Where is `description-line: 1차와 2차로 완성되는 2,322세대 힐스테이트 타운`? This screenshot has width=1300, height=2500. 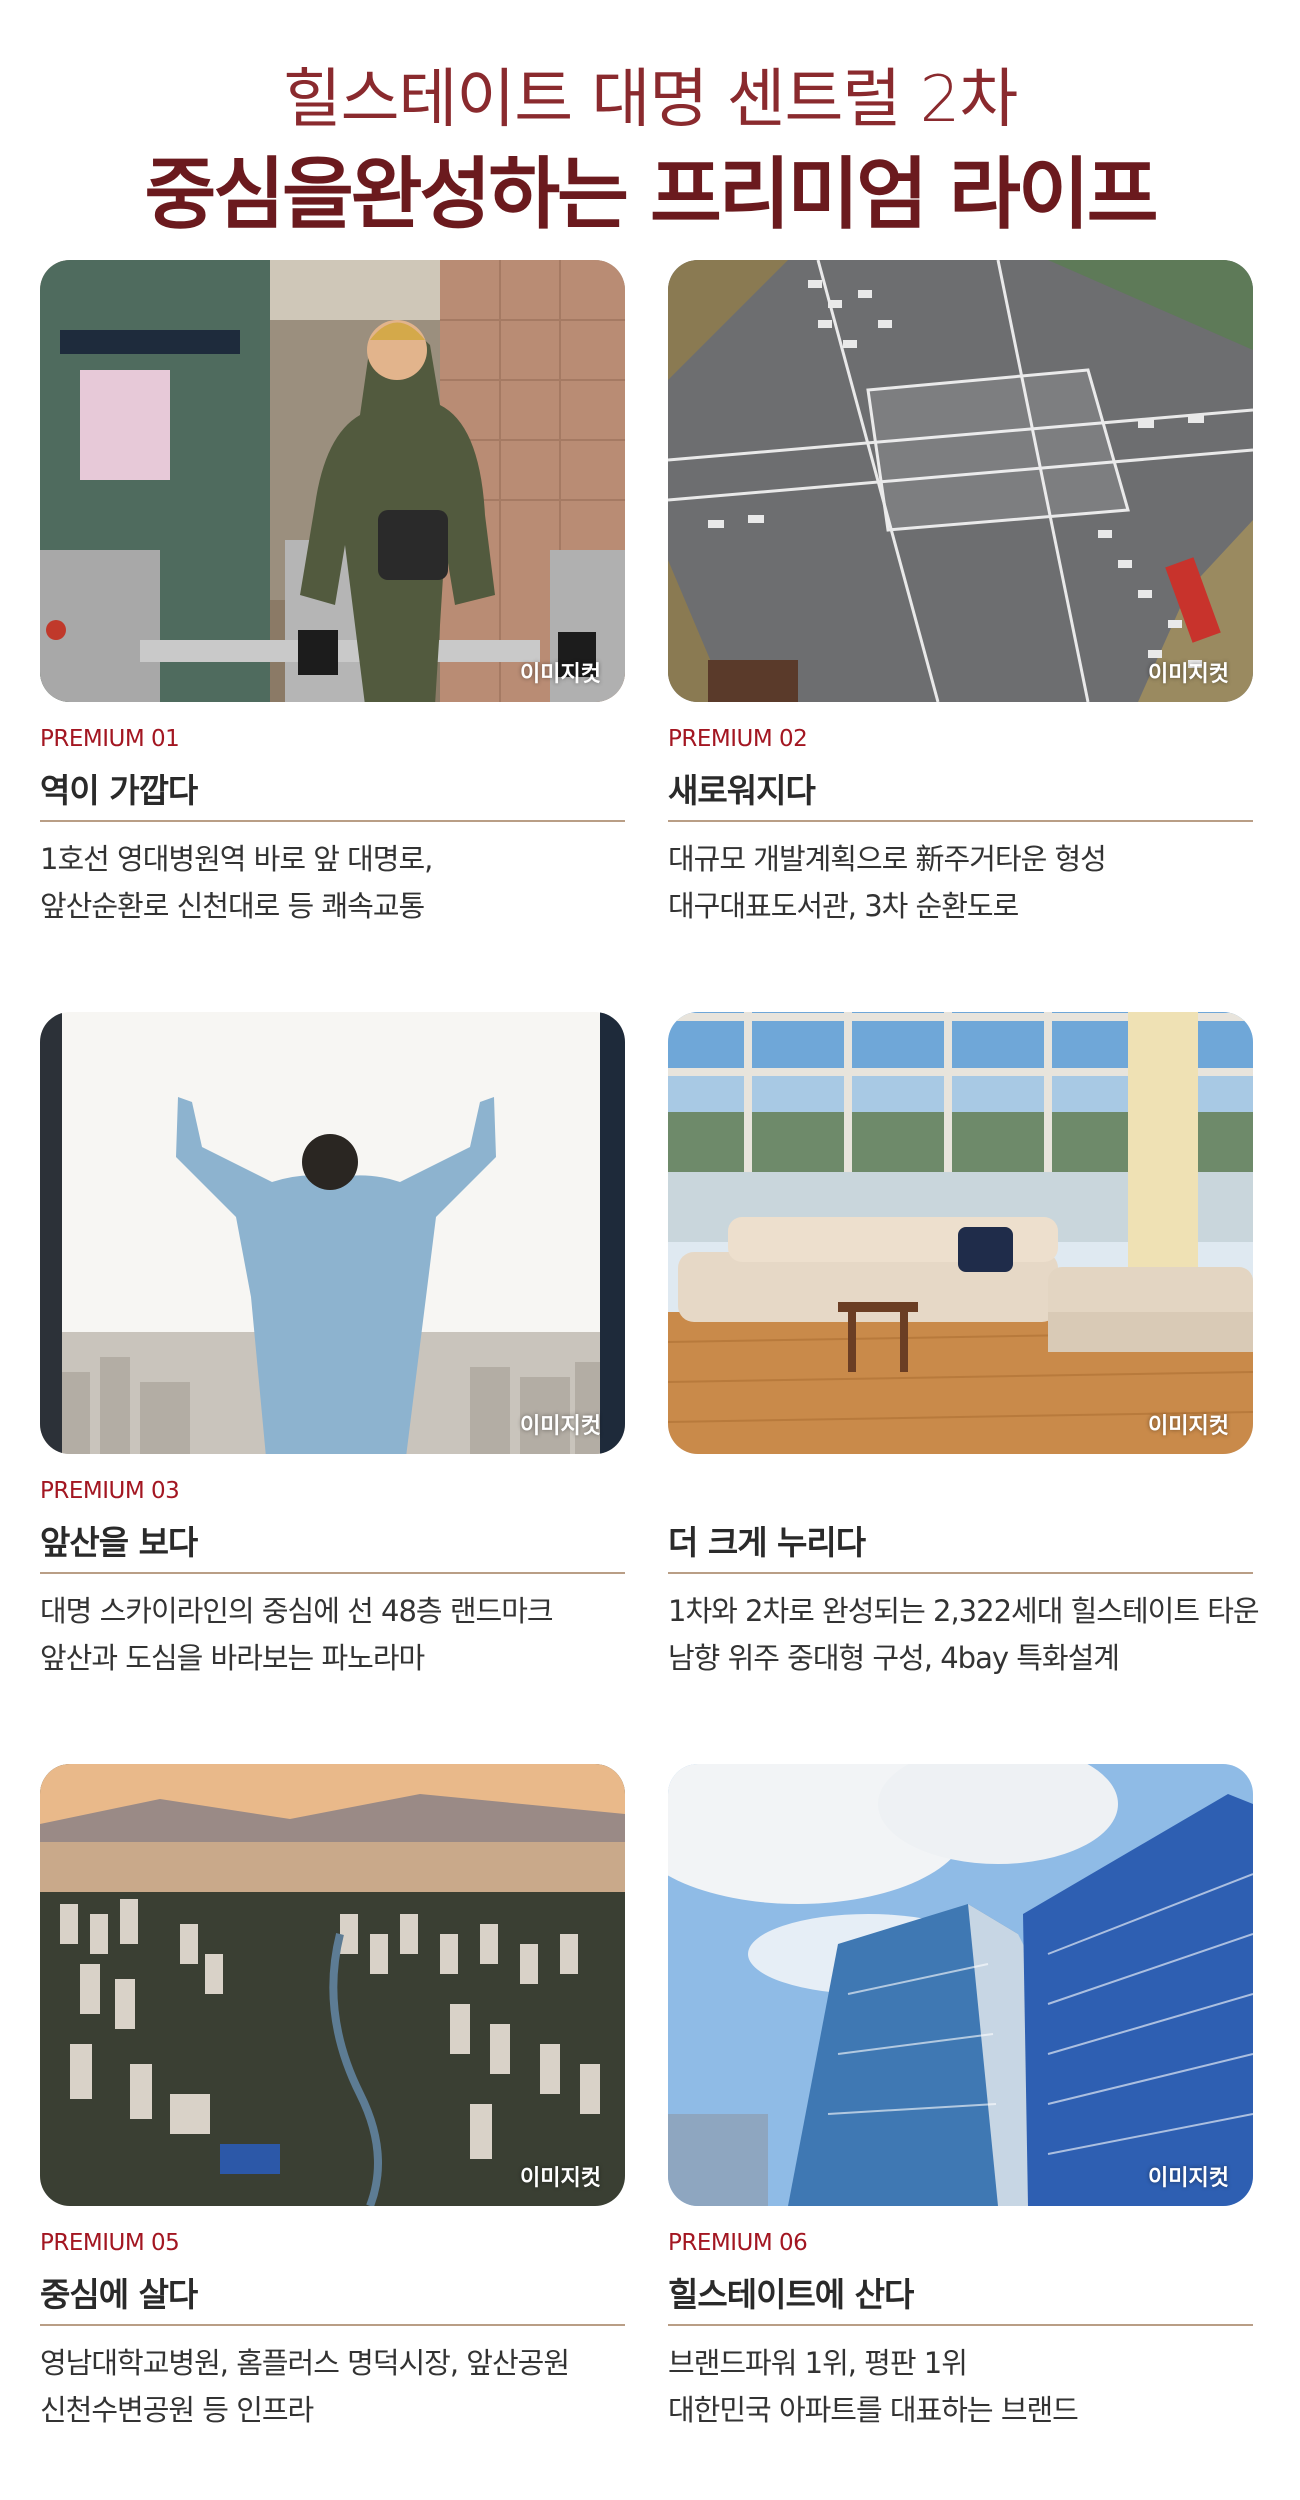 description-line: 1차와 2차로 완성되는 2,322세대 힐스테이트 타운 is located at coordinates (964, 1611).